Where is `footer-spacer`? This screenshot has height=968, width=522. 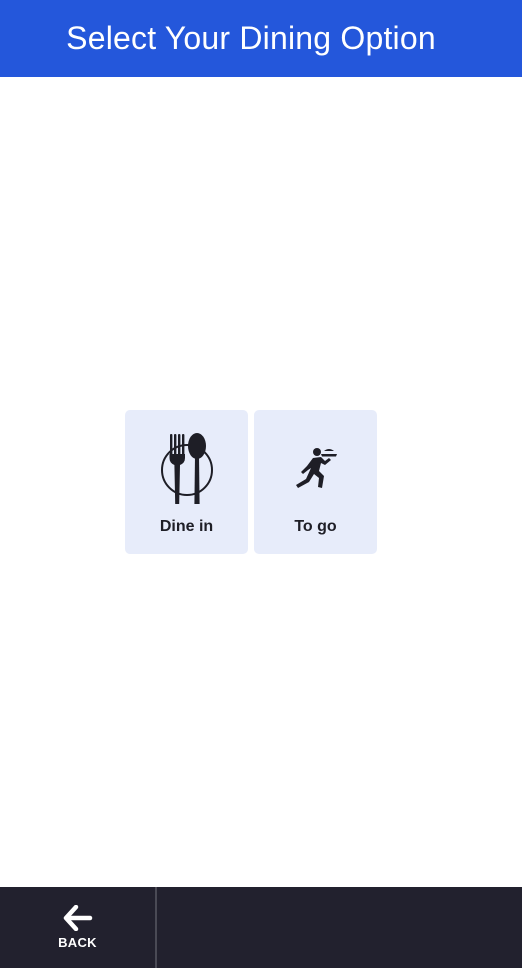
footer-spacer is located at coordinates (339, 927).